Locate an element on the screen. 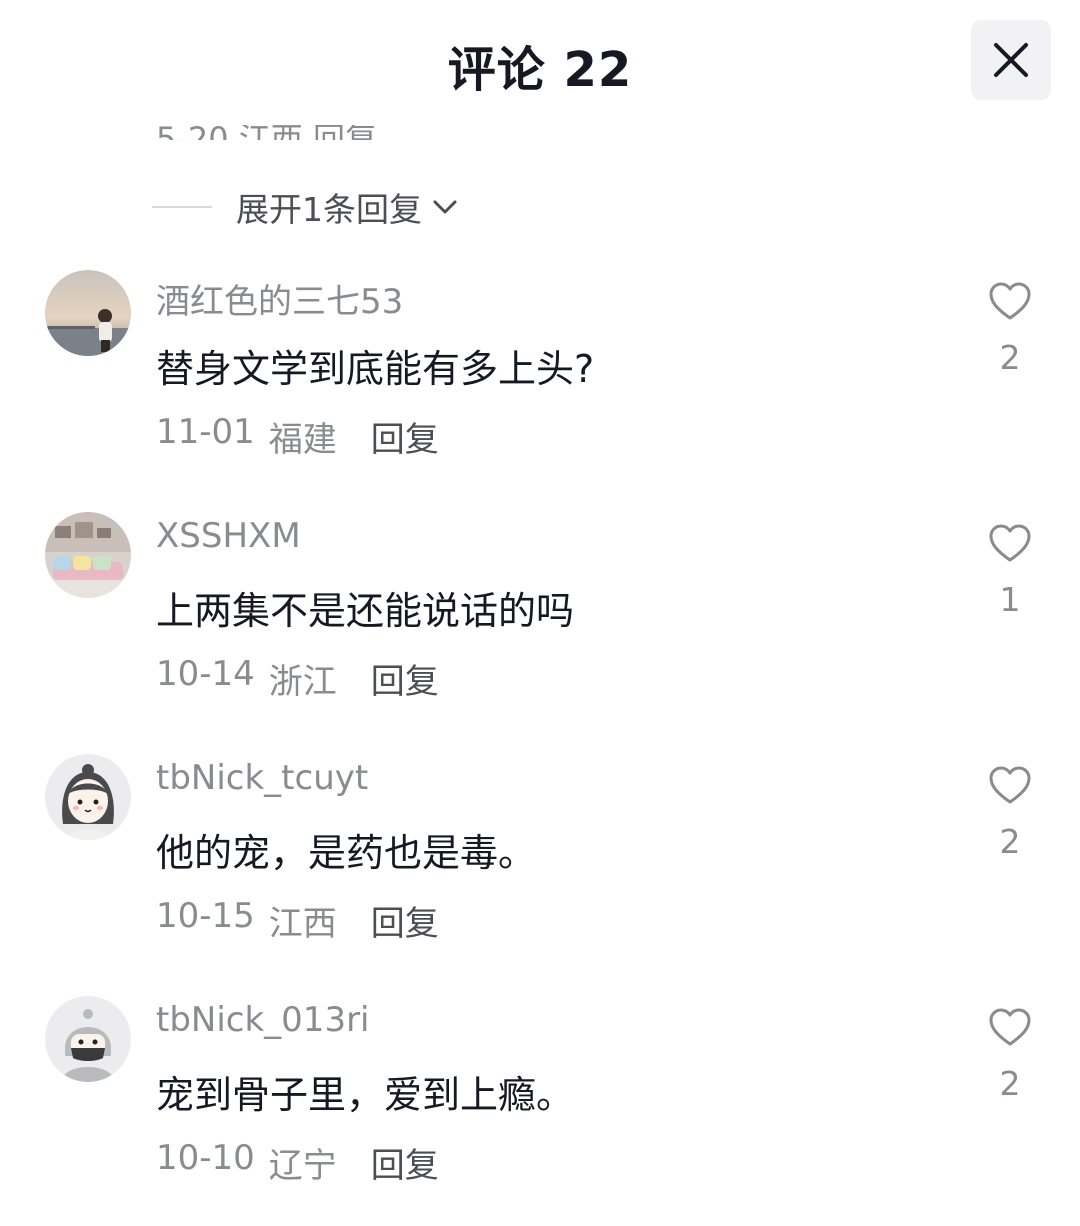  comment-location: 辽宁 is located at coordinates (302, 1166).